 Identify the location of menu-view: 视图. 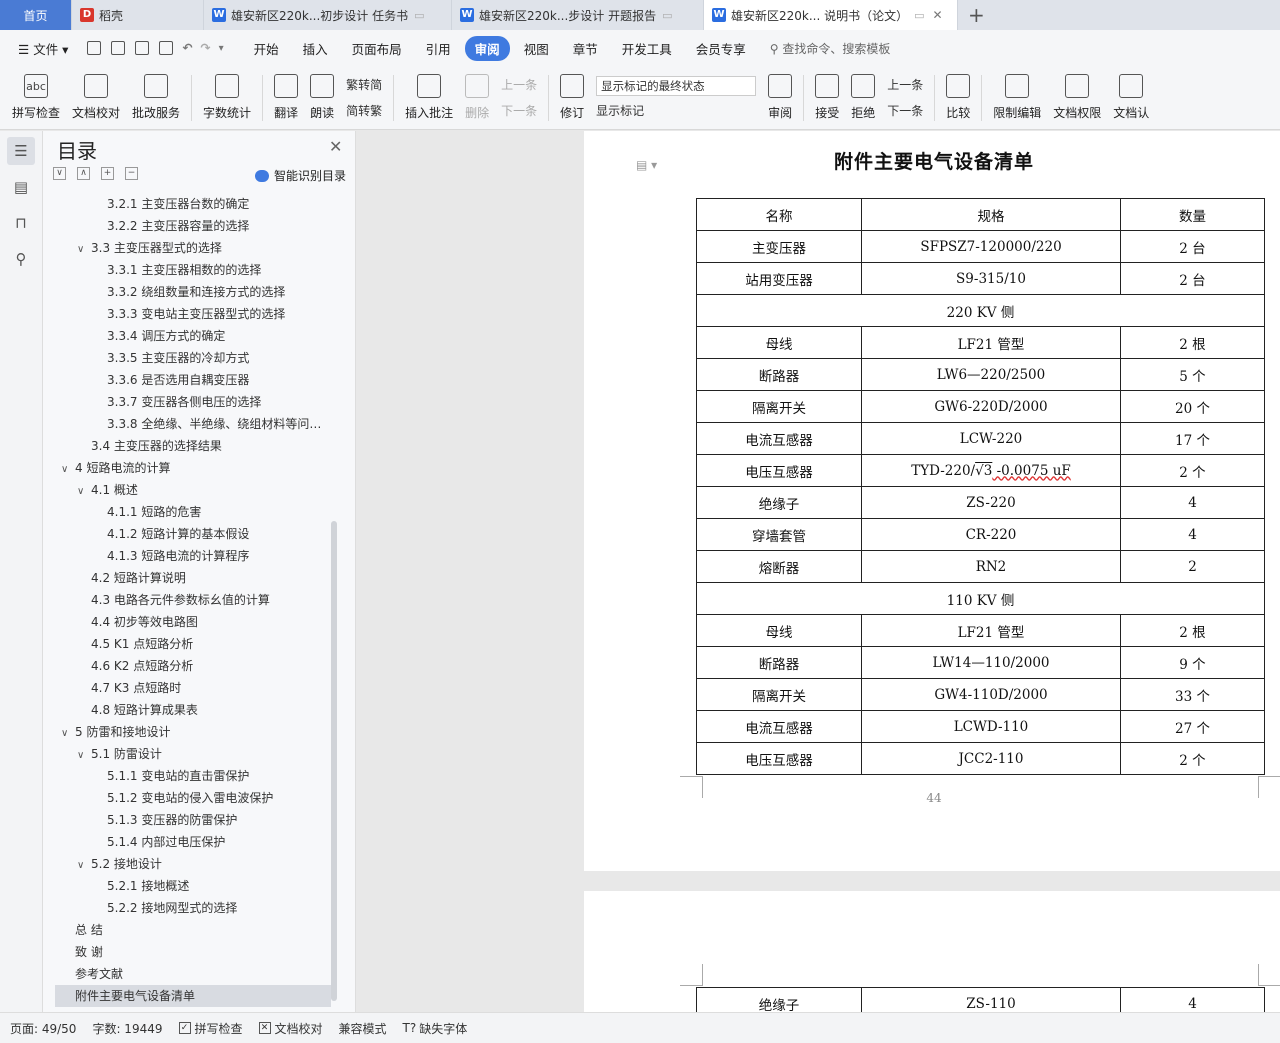
(536, 48).